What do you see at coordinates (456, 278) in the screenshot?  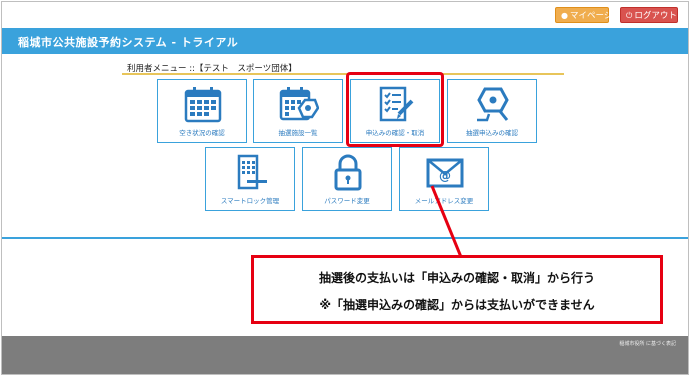 I see `callout-line-1: 抽選後の支払いは「申込みの確認・取消」から行う` at bounding box center [456, 278].